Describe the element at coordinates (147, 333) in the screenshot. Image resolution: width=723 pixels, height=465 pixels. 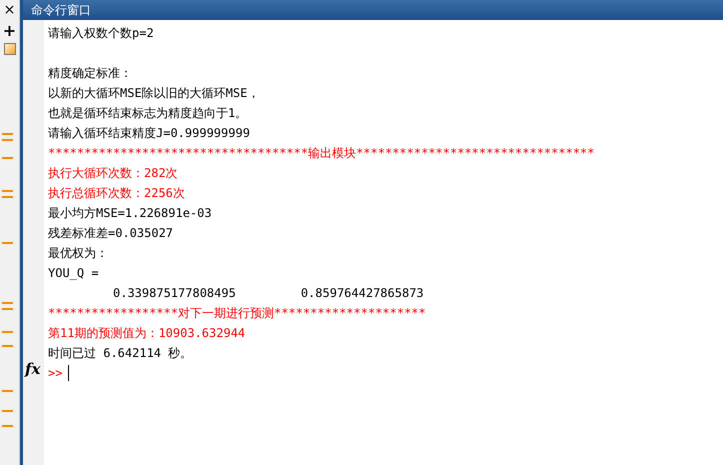
I see `output-line: 第11期的预测值为：10903.632944` at that location.